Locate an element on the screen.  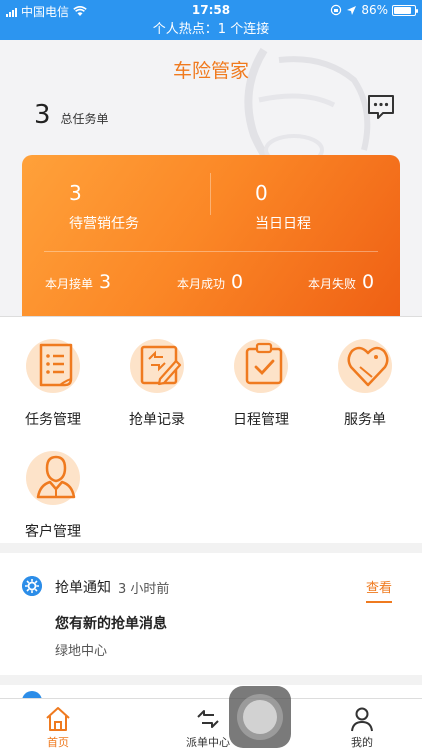
notice-time: 3 小时前 is located at coordinates (144, 589).